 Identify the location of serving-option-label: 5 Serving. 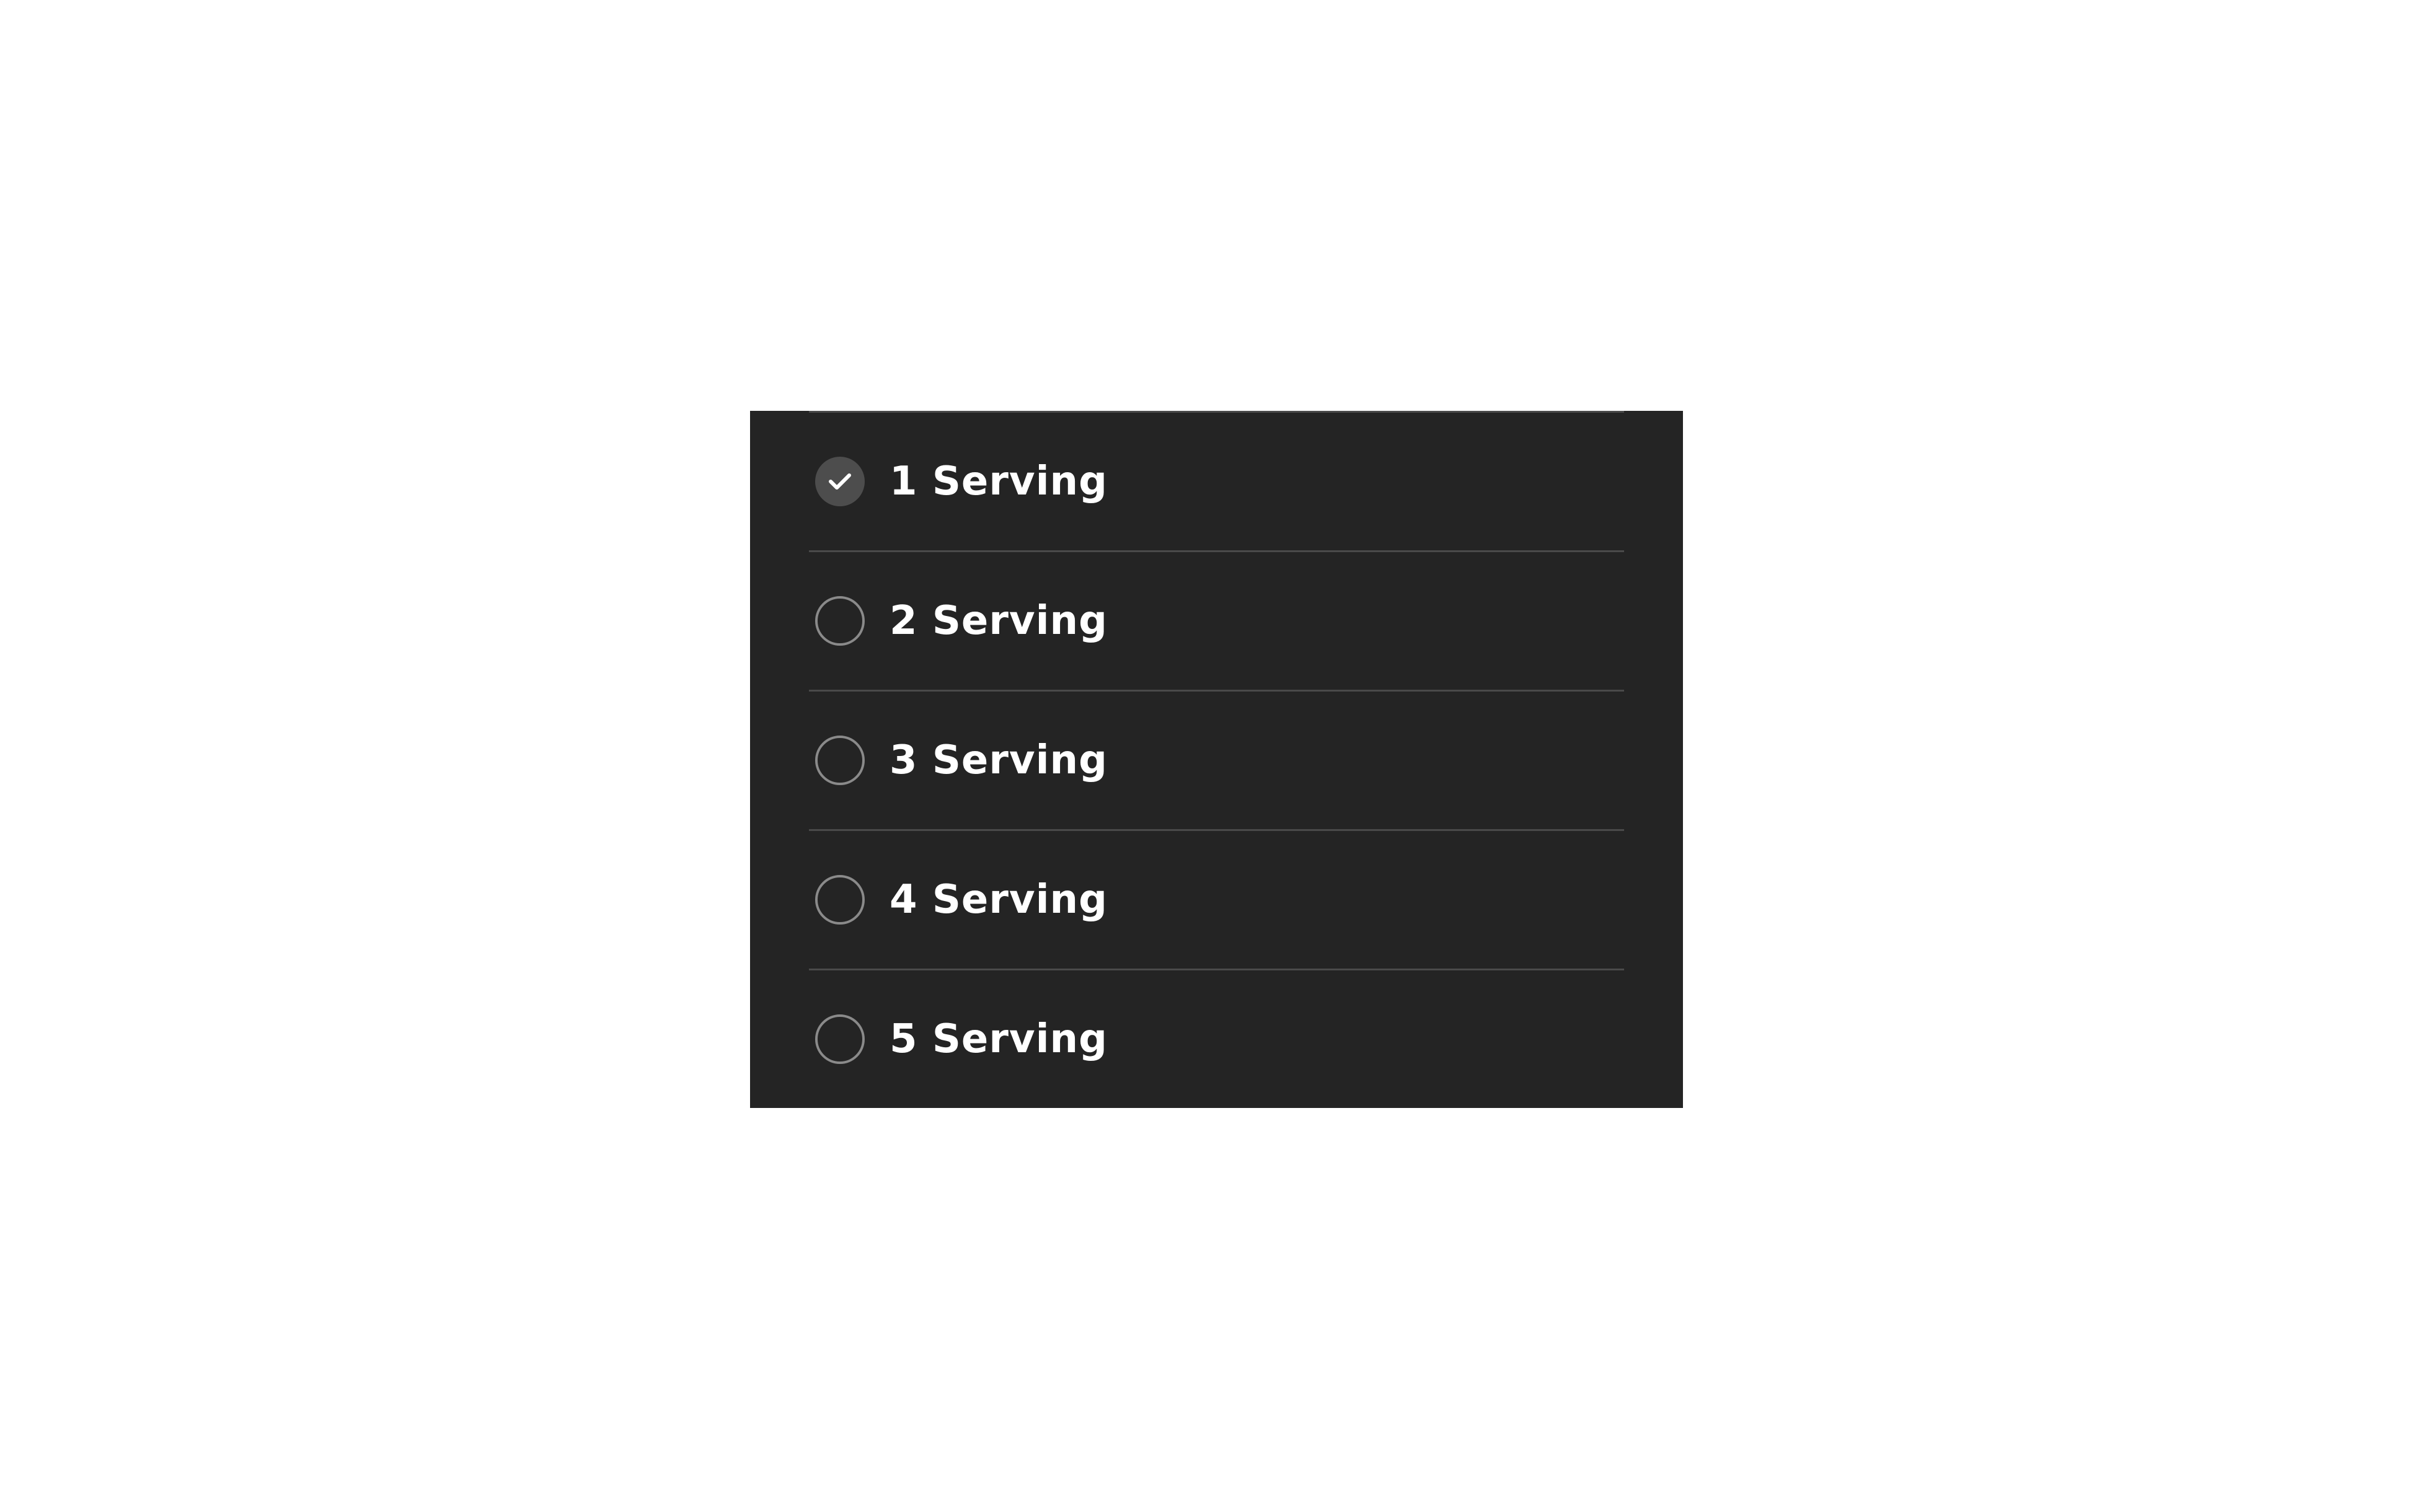
(999, 1039).